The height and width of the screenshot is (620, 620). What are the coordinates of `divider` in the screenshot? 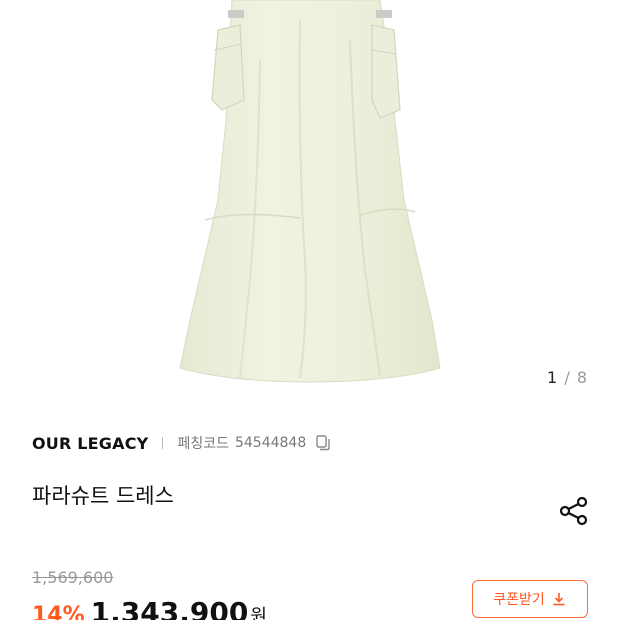 It's located at (163, 443).